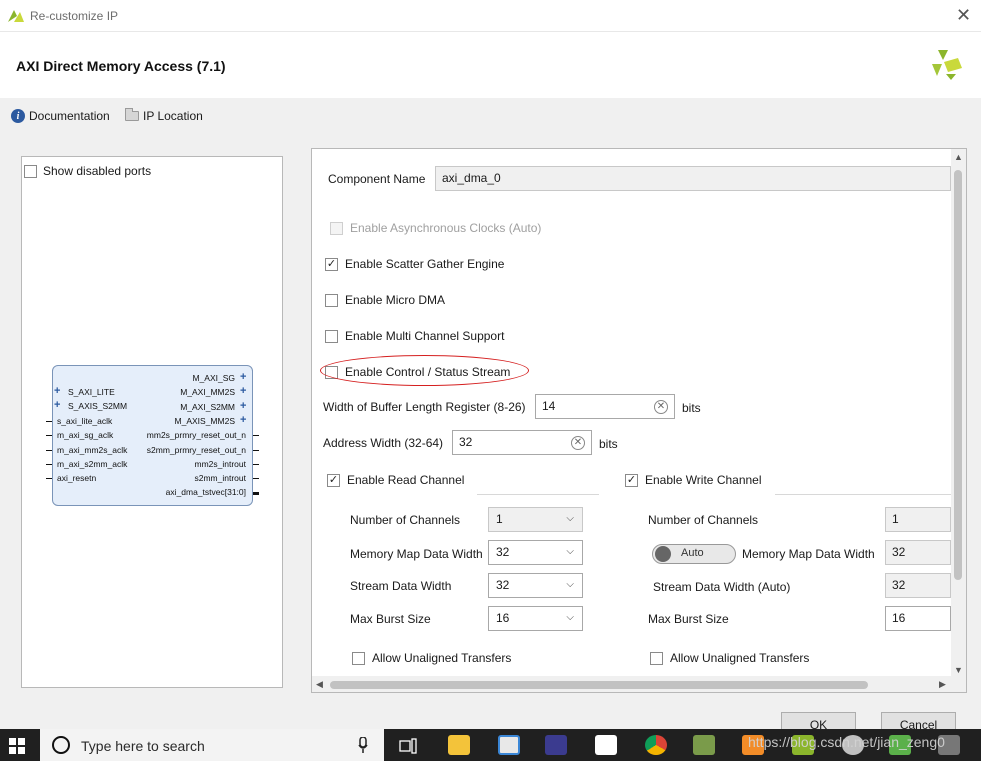 This screenshot has height=761, width=981. What do you see at coordinates (212, 745) in the screenshot?
I see `taskbar-search-input: Type here to search` at bounding box center [212, 745].